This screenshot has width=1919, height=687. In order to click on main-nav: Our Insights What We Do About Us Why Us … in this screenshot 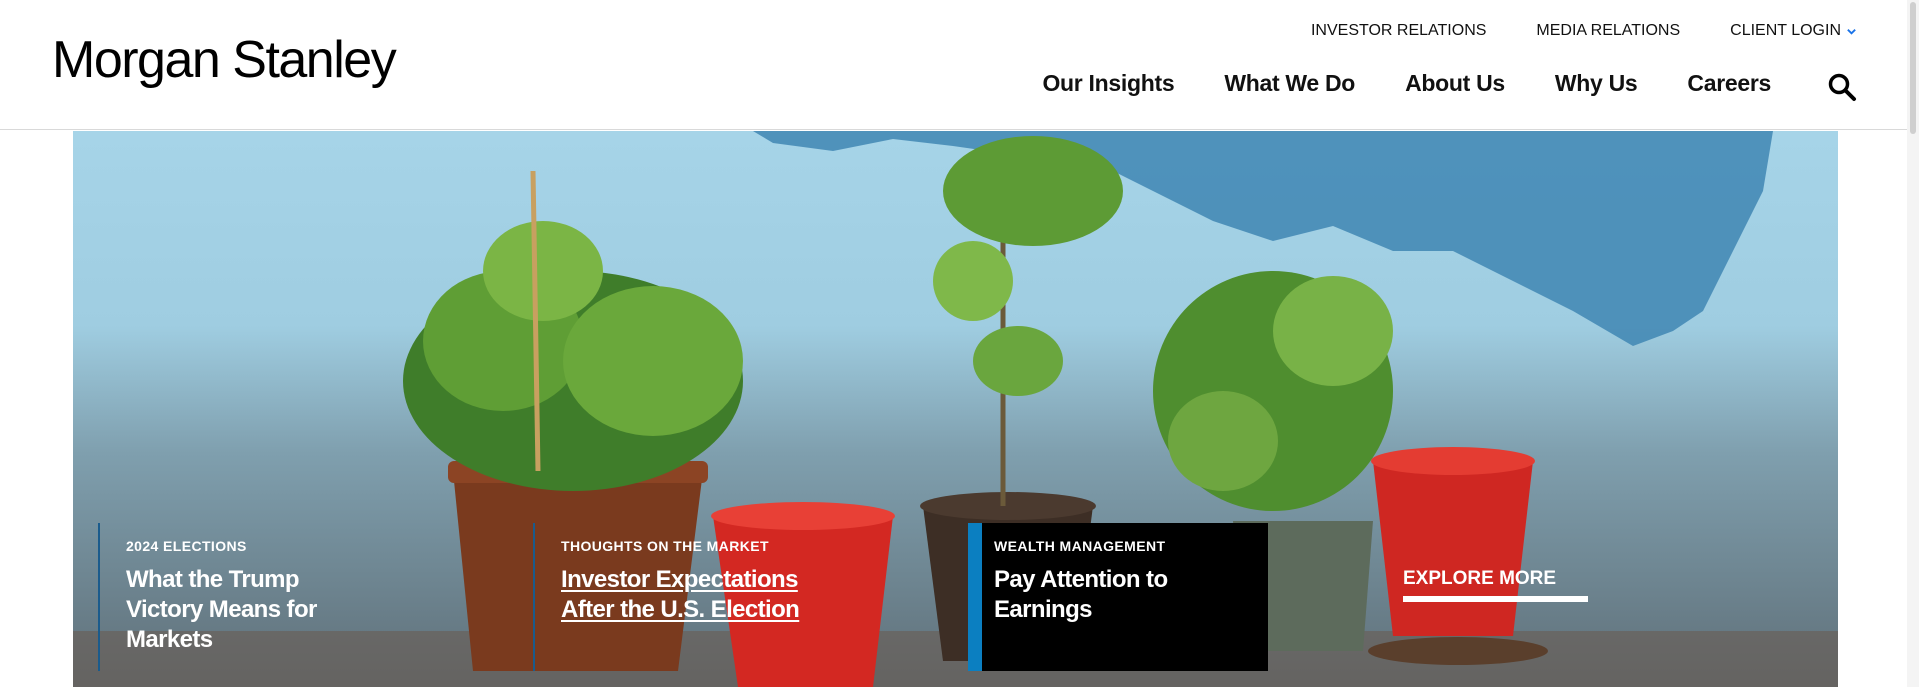, I will do `click(1406, 83)`.